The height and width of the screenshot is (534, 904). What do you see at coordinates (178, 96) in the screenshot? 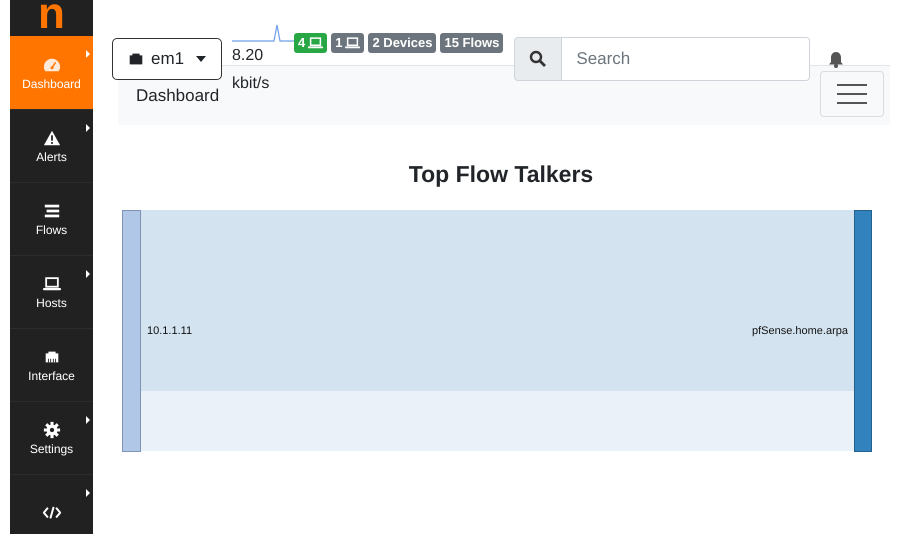
I see `breadcrumb: Dashboard` at bounding box center [178, 96].